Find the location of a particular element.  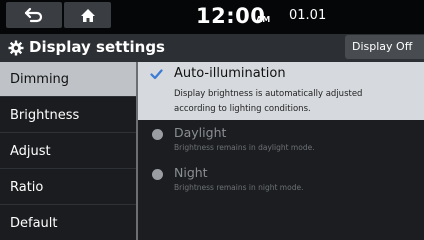

sidebar-item-dimming: Dimming is located at coordinates (68, 79).